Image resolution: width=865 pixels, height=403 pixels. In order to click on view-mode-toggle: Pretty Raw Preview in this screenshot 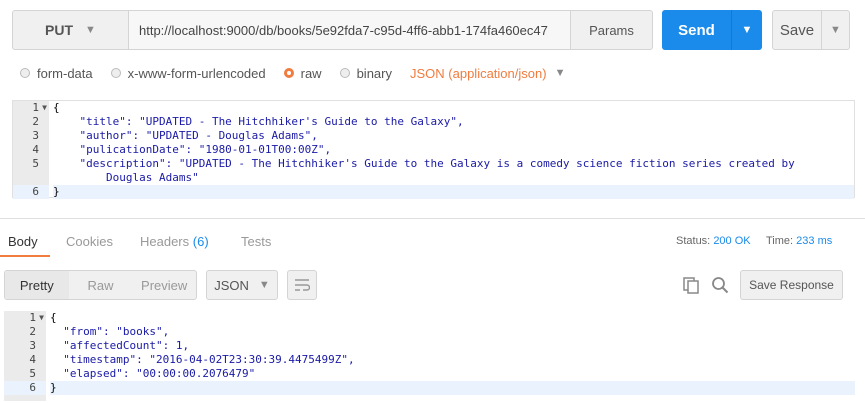, I will do `click(100, 285)`.